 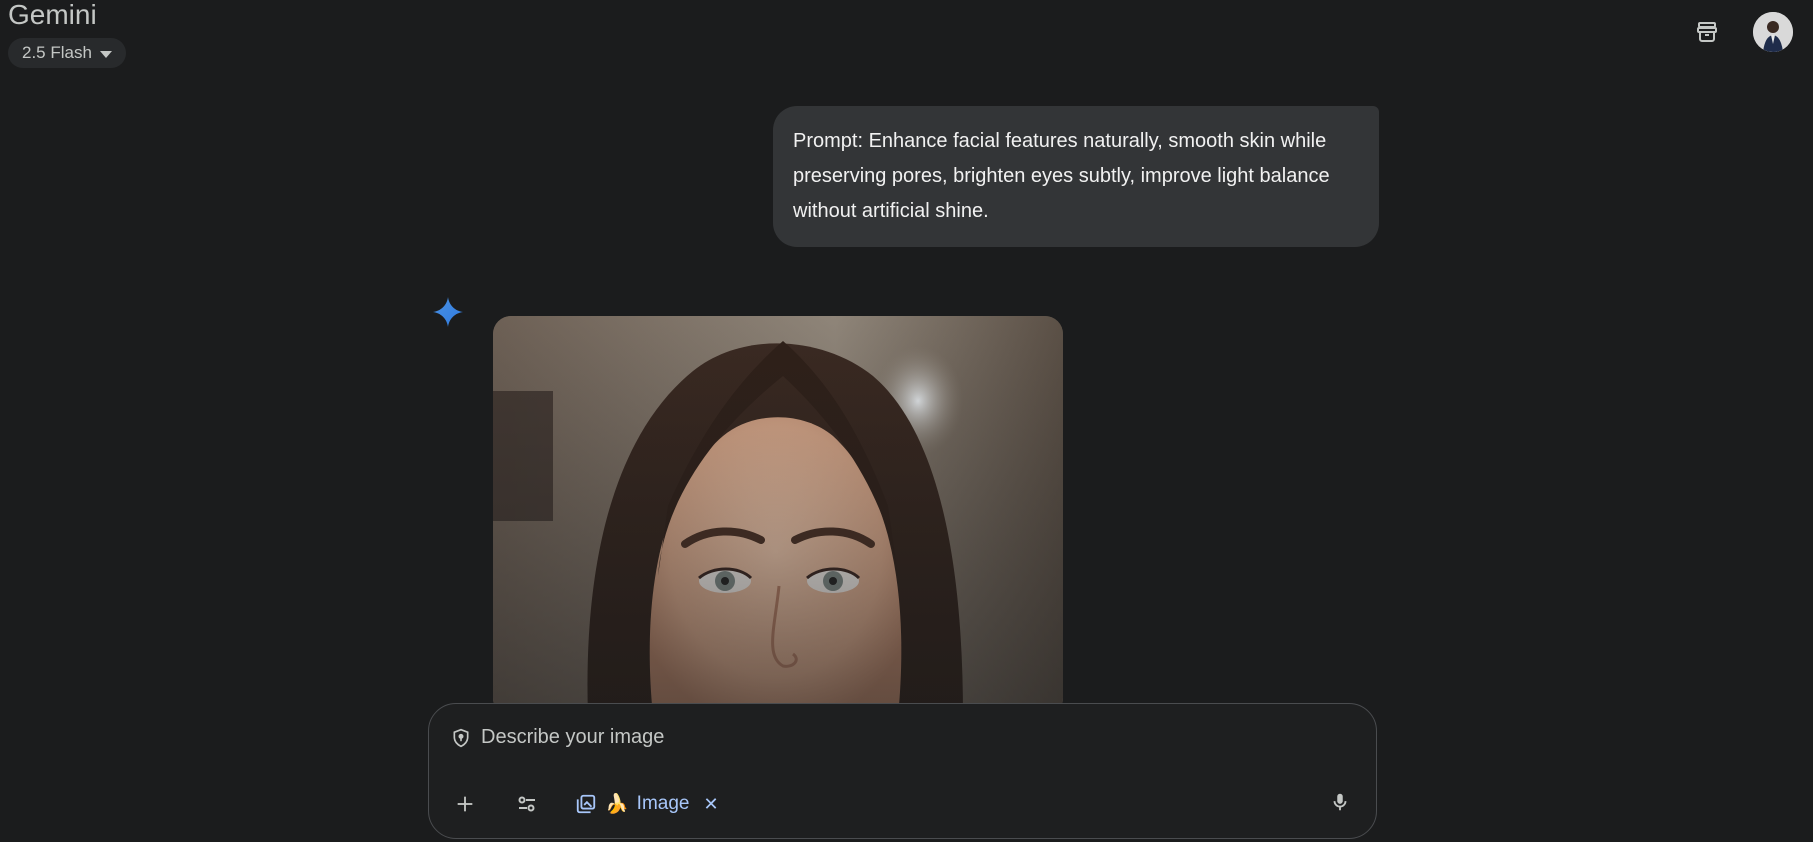 I want to click on composer-toolbar: 🍌 Image ✕, so click(x=585, y=804).